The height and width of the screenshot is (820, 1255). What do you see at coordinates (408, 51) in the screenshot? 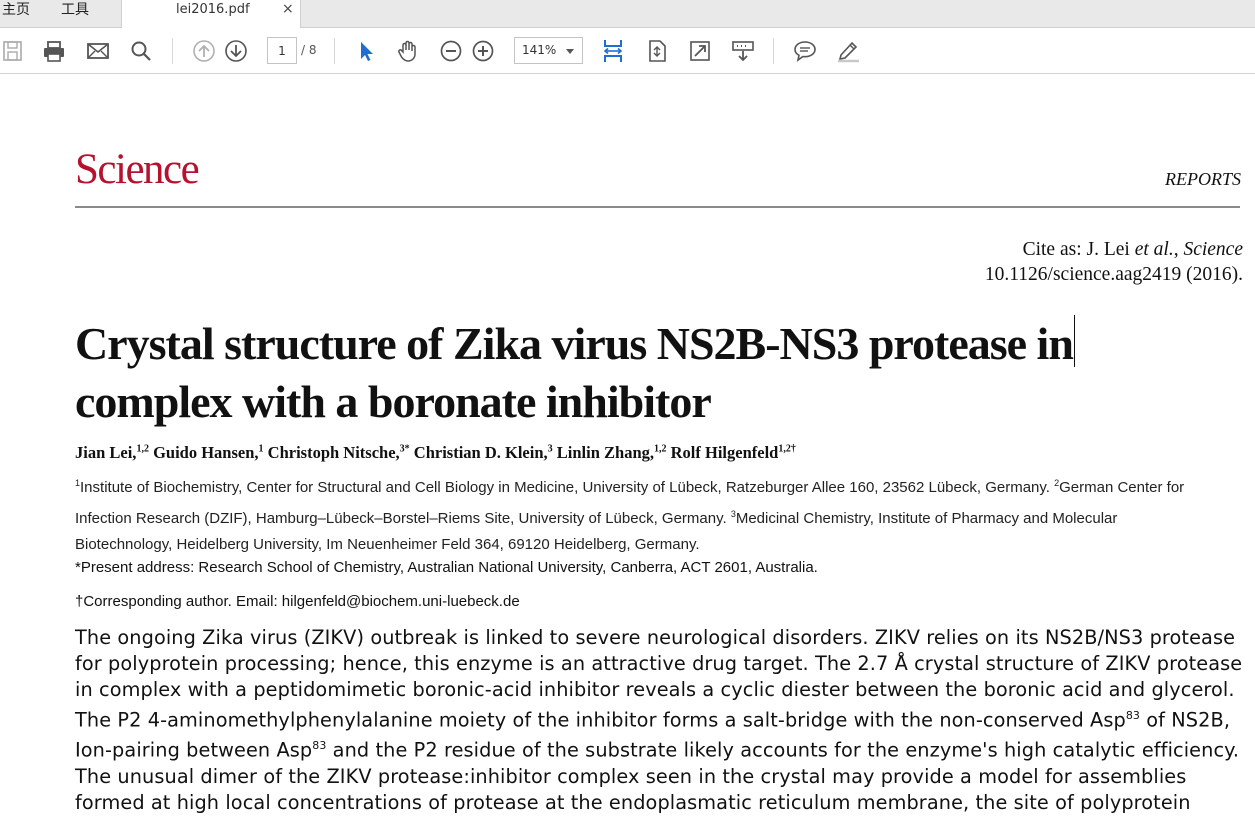
I see `hand-icon` at bounding box center [408, 51].